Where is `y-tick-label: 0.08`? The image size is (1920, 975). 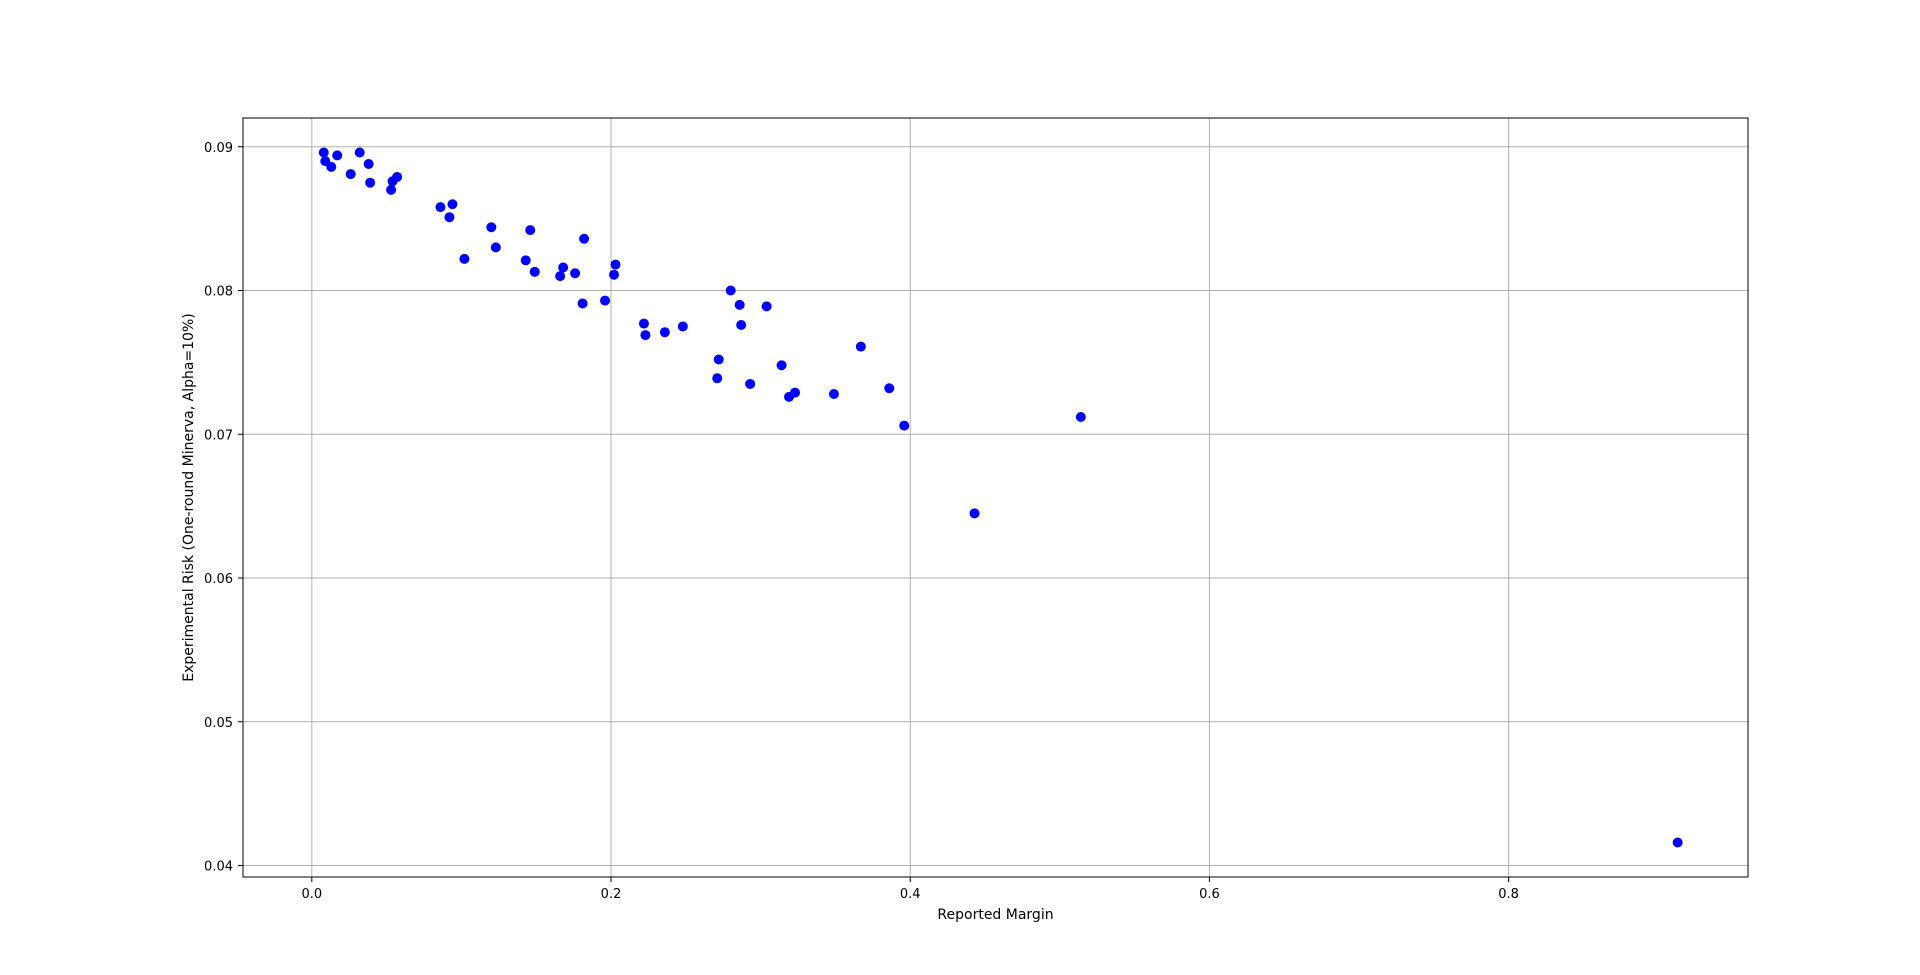
y-tick-label: 0.08 is located at coordinates (218, 292).